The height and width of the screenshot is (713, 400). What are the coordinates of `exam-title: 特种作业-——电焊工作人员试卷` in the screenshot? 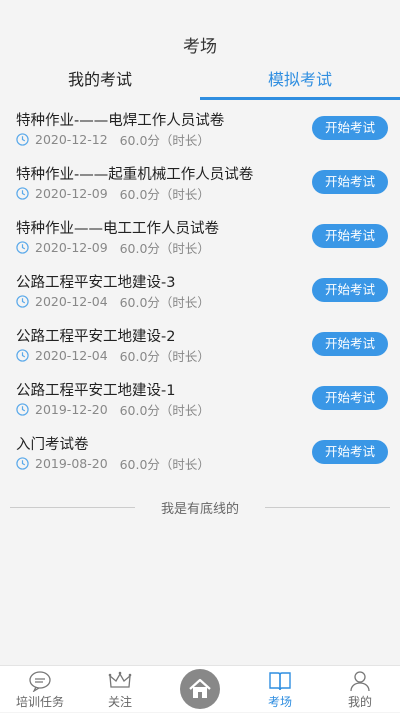 It's located at (120, 121).